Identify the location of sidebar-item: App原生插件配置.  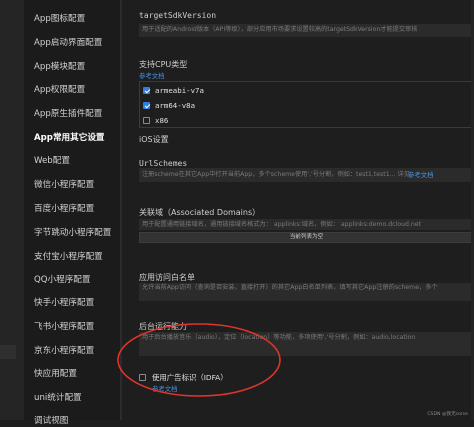
(68, 114).